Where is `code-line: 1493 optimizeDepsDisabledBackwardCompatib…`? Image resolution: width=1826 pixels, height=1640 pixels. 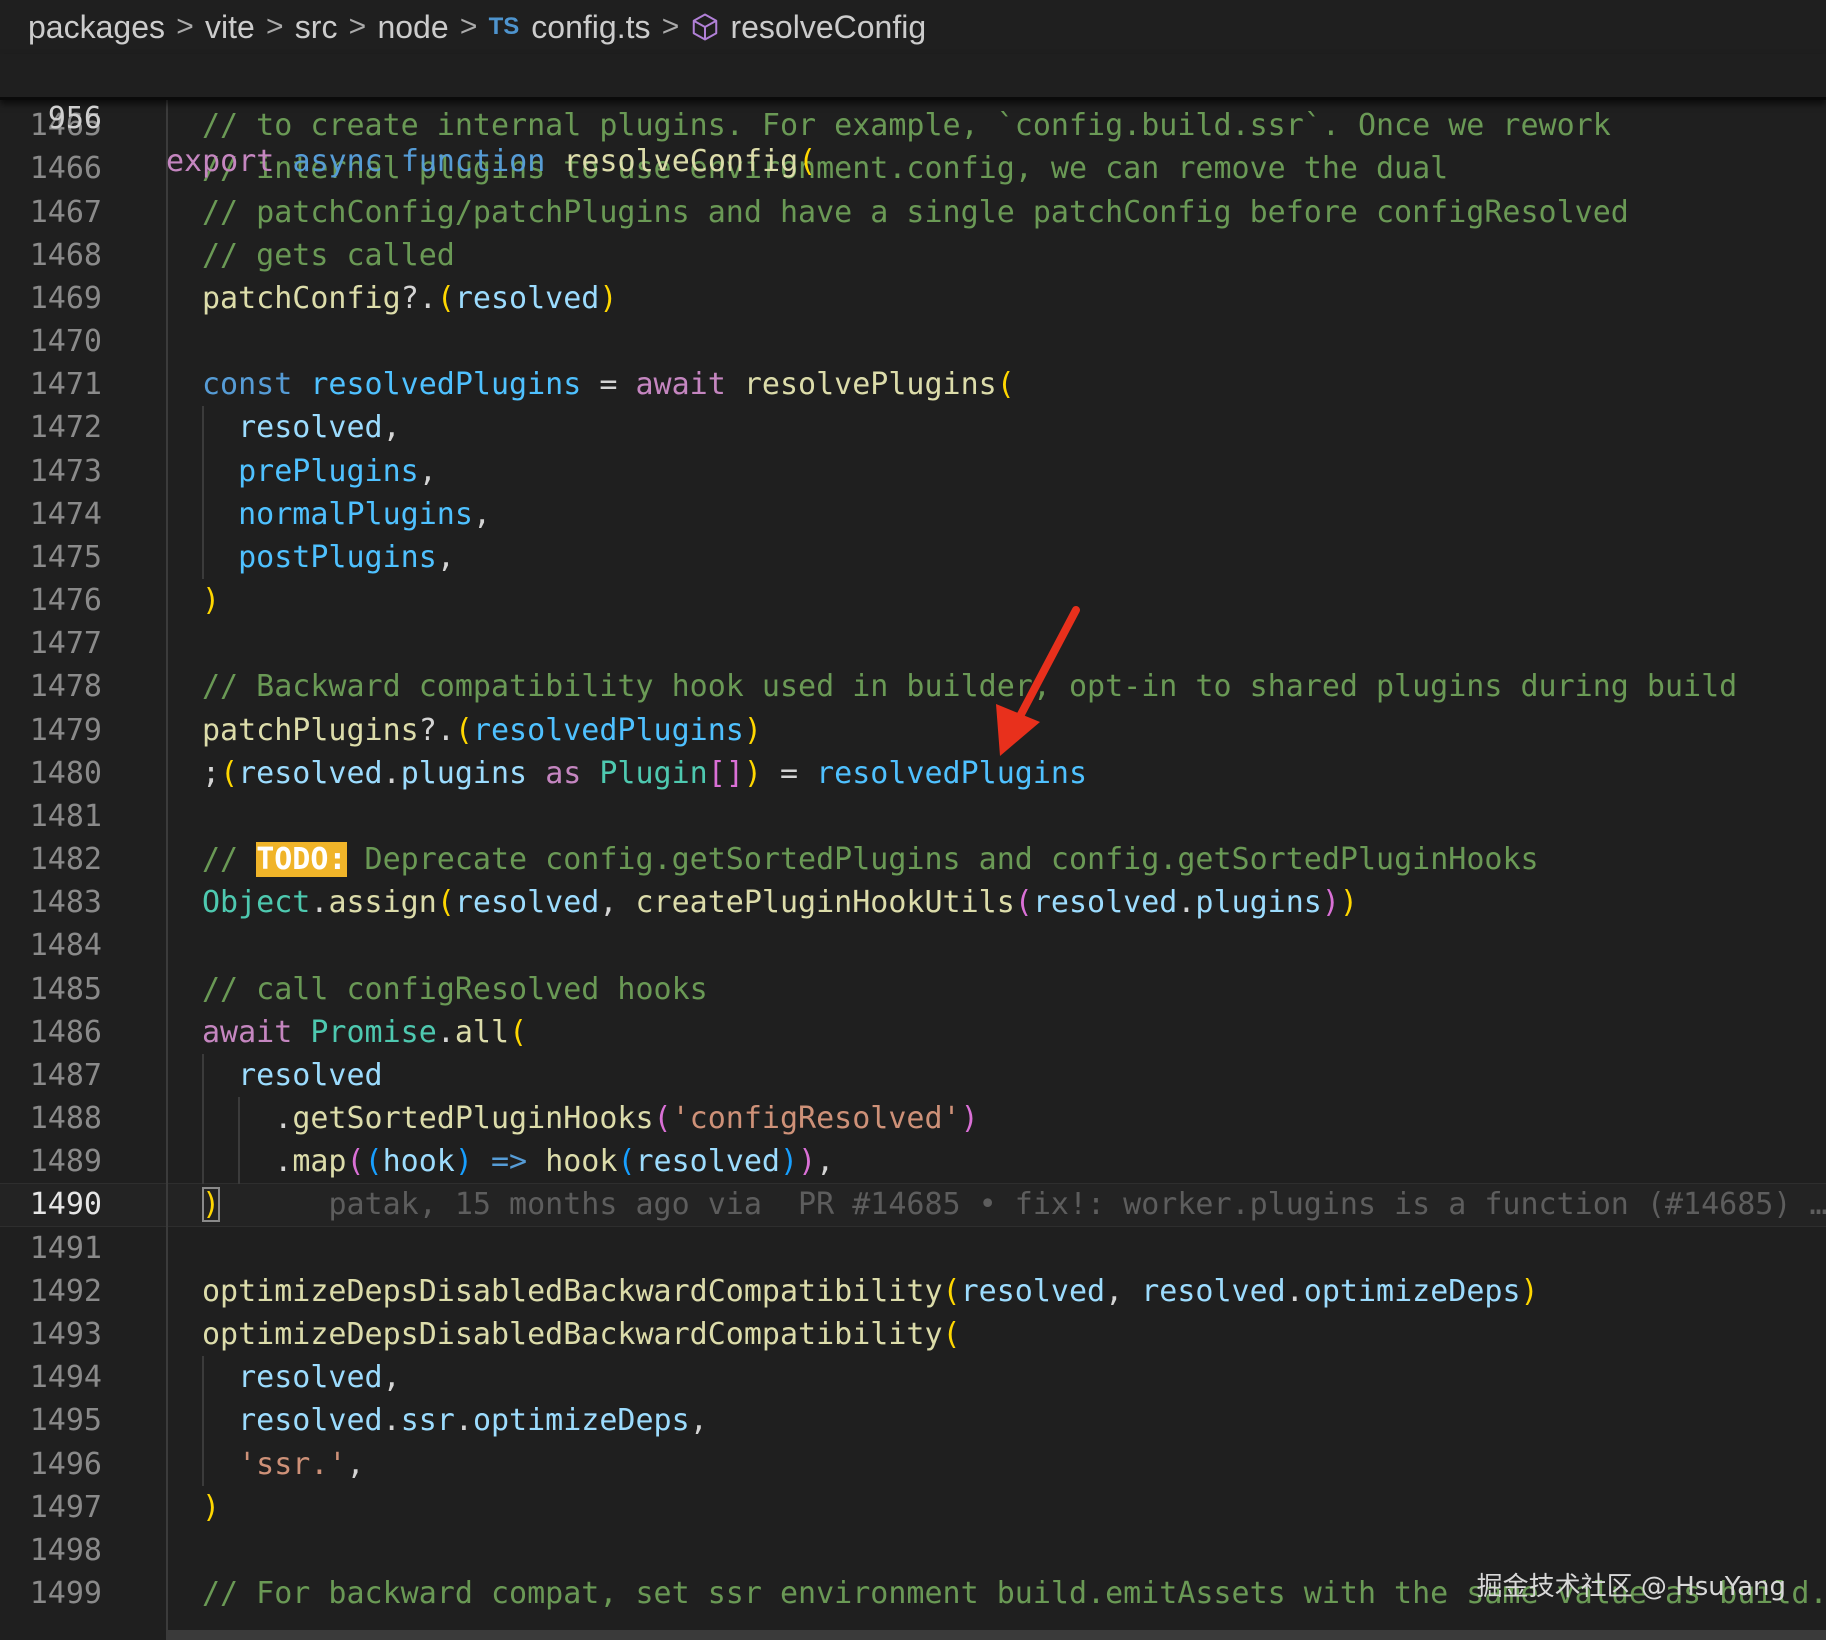 code-line: 1493 optimizeDepsDisabledBackwardCompatib… is located at coordinates (913, 1334).